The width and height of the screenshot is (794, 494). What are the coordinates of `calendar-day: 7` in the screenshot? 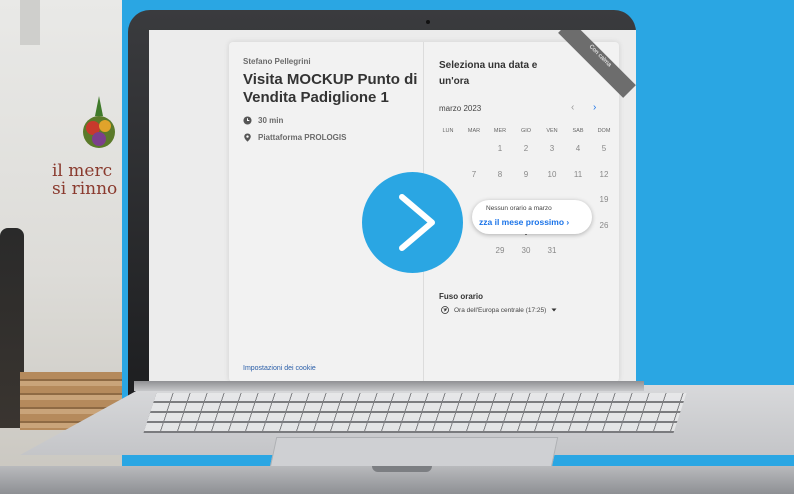 It's located at (474, 174).